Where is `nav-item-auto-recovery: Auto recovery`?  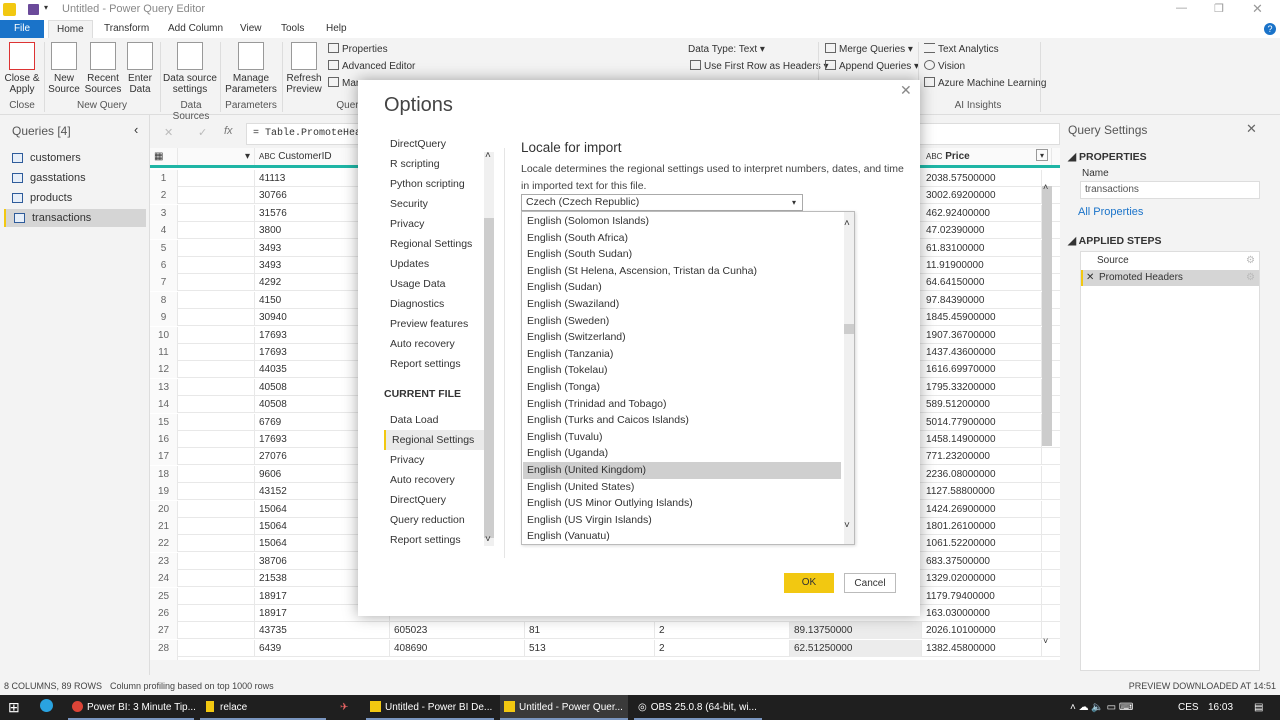 nav-item-auto-recovery: Auto recovery is located at coordinates (434, 344).